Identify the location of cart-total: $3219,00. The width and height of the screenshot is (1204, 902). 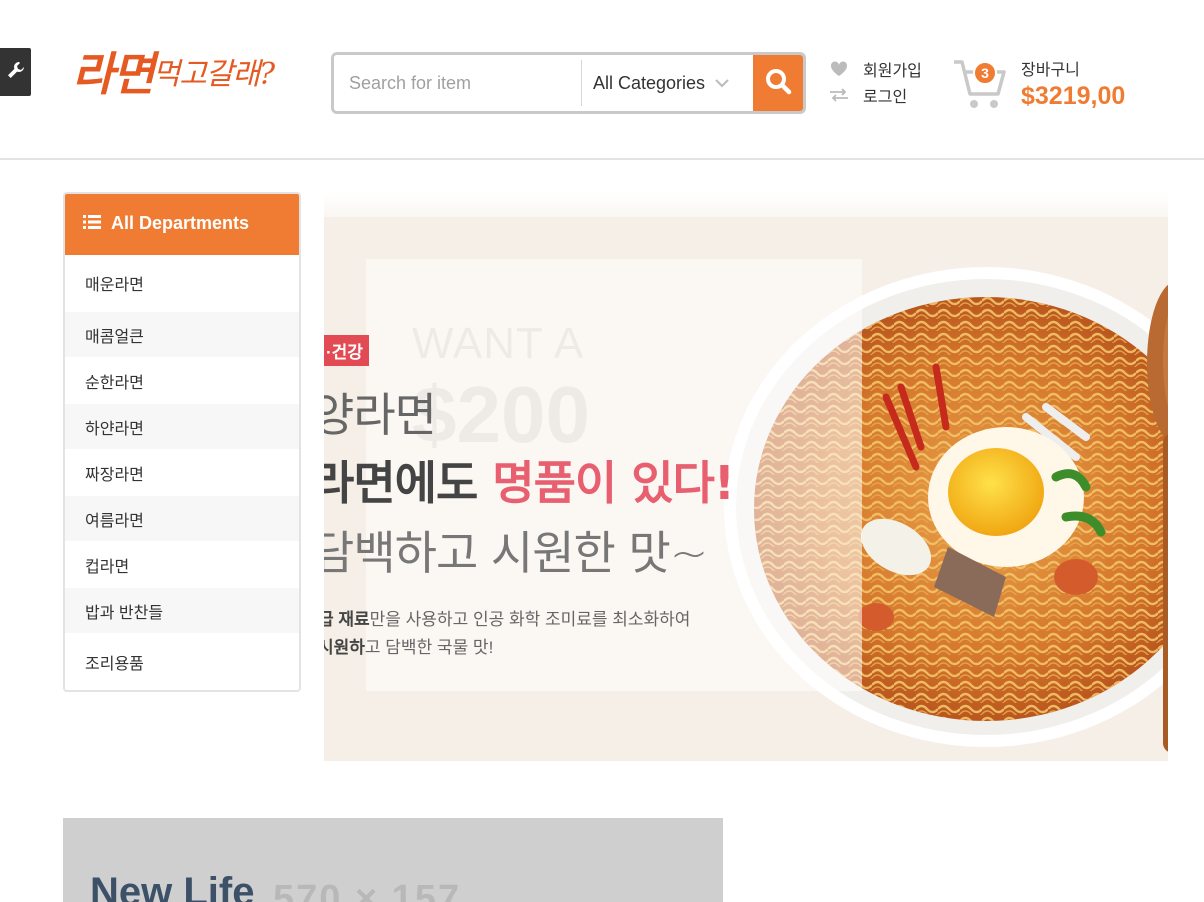
(1073, 96).